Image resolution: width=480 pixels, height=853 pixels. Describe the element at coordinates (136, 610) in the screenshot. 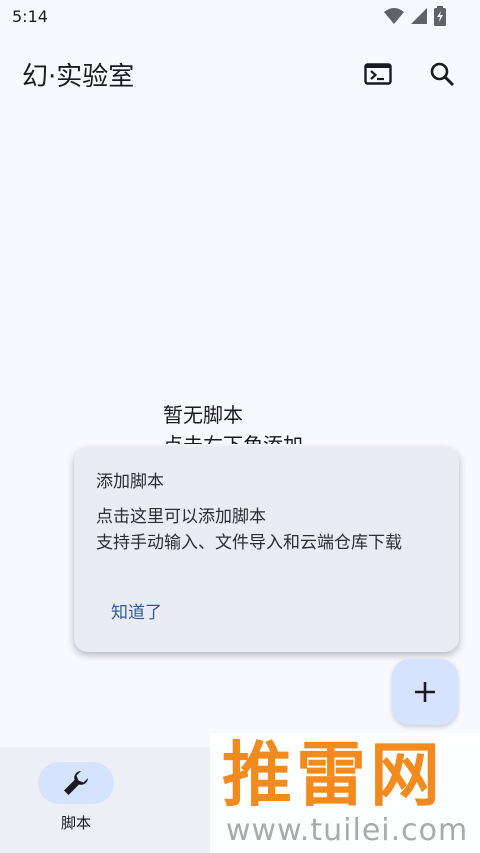

I see `got-it-button: 知道了` at that location.